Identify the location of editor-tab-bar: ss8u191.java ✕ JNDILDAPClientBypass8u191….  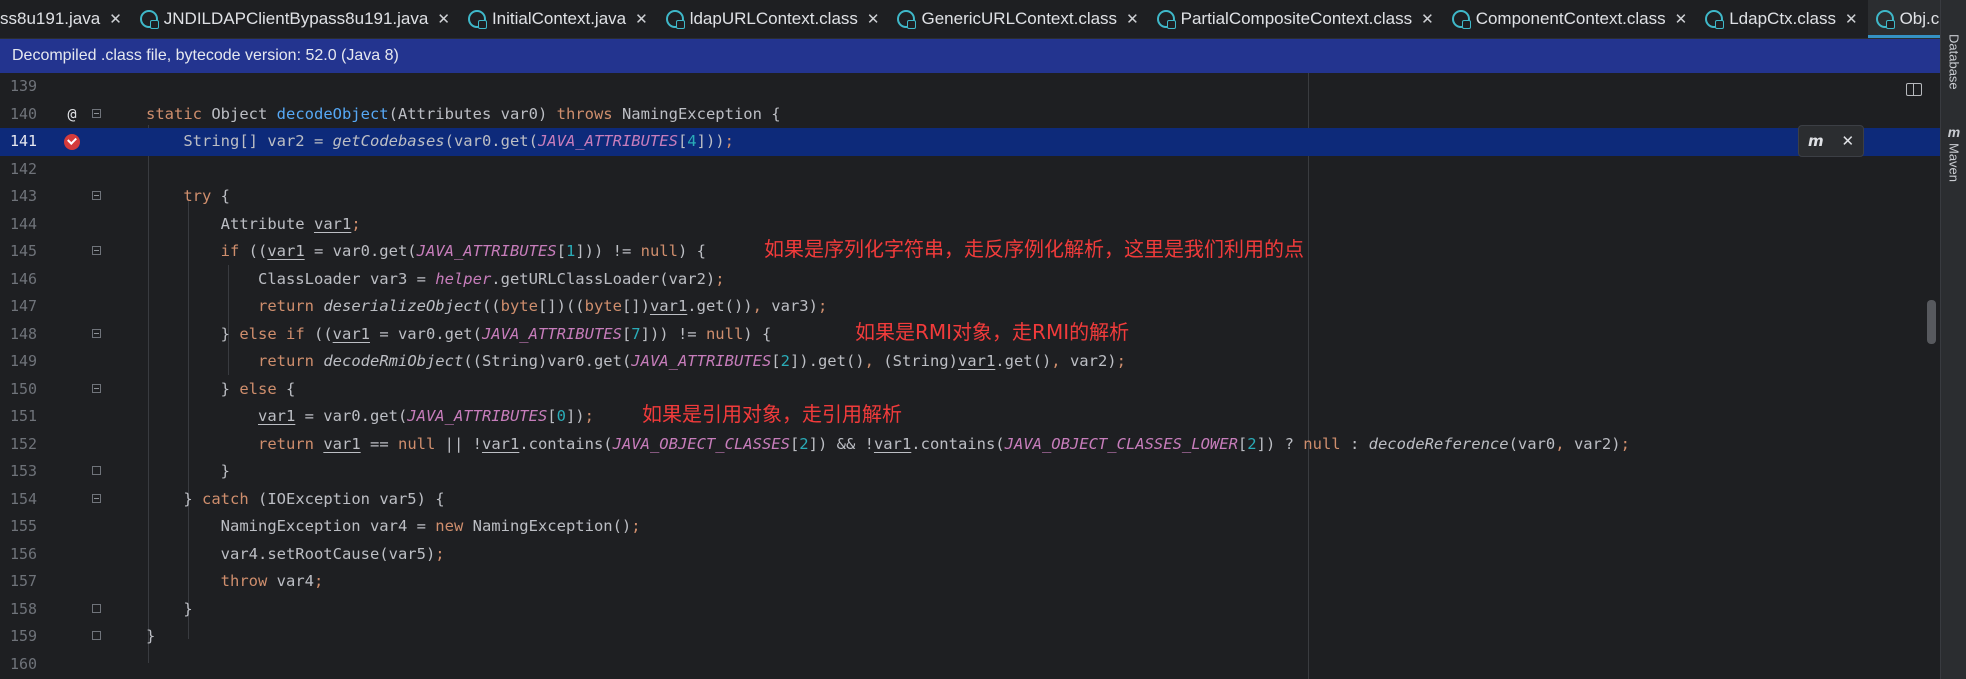
(983, 19).